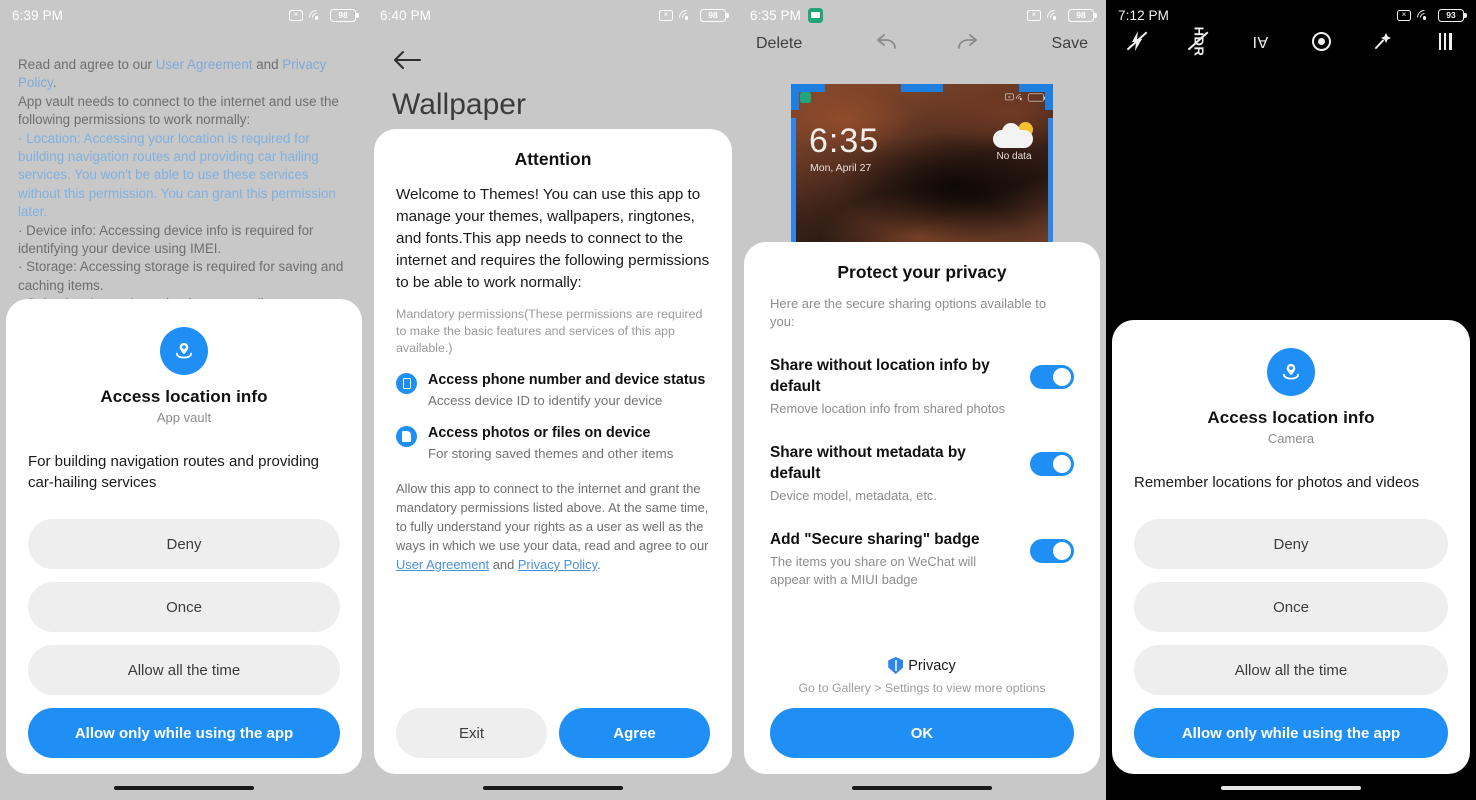 Image resolution: width=1476 pixels, height=800 pixels. I want to click on weather-icon, so click(1014, 135).